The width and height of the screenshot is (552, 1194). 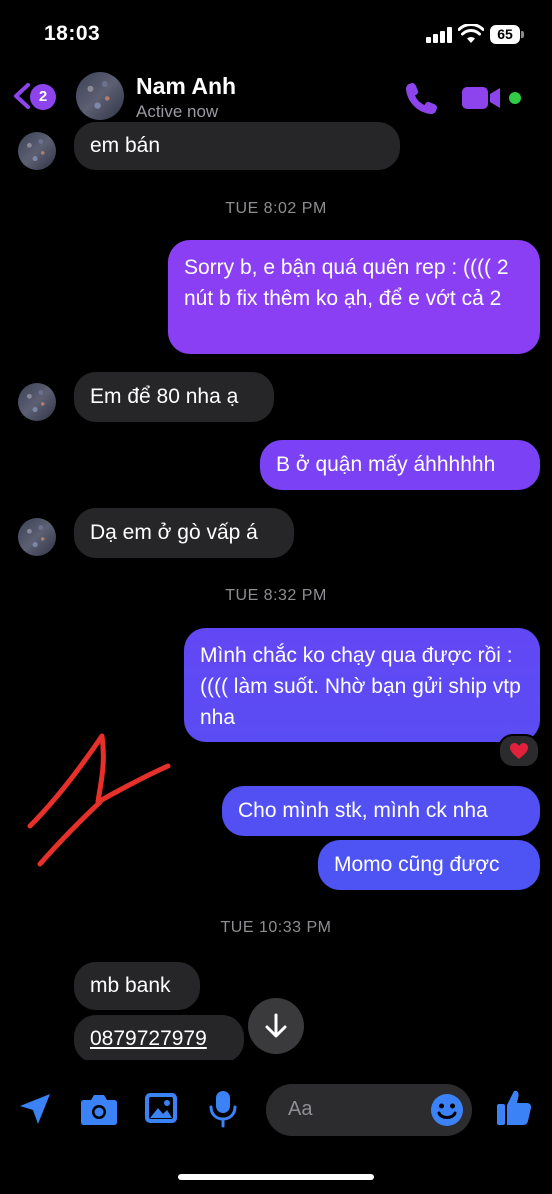 What do you see at coordinates (300, 1109) in the screenshot?
I see `message-input-placeholder: Aa` at bounding box center [300, 1109].